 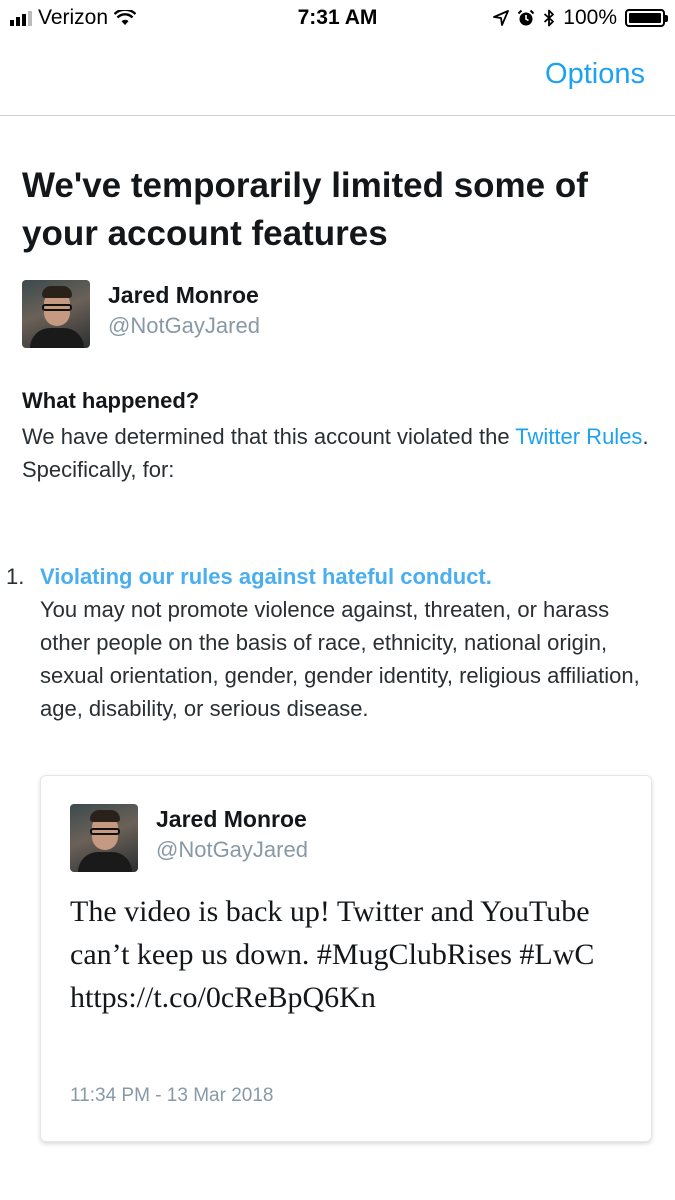 What do you see at coordinates (104, 838) in the screenshot?
I see `tweet-avatar` at bounding box center [104, 838].